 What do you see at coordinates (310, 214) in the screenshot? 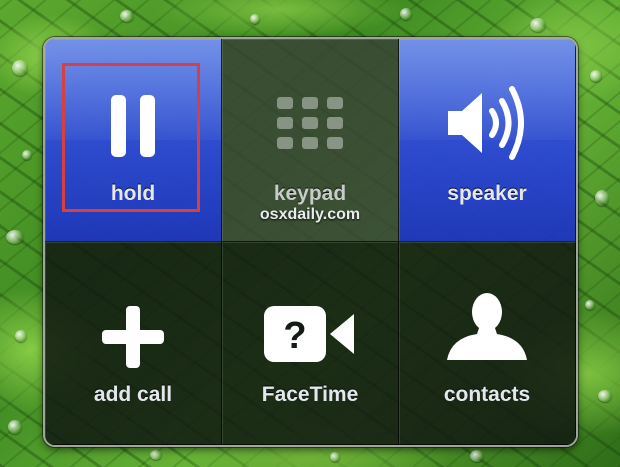
I see `watermark-text: osxdaily.com` at bounding box center [310, 214].